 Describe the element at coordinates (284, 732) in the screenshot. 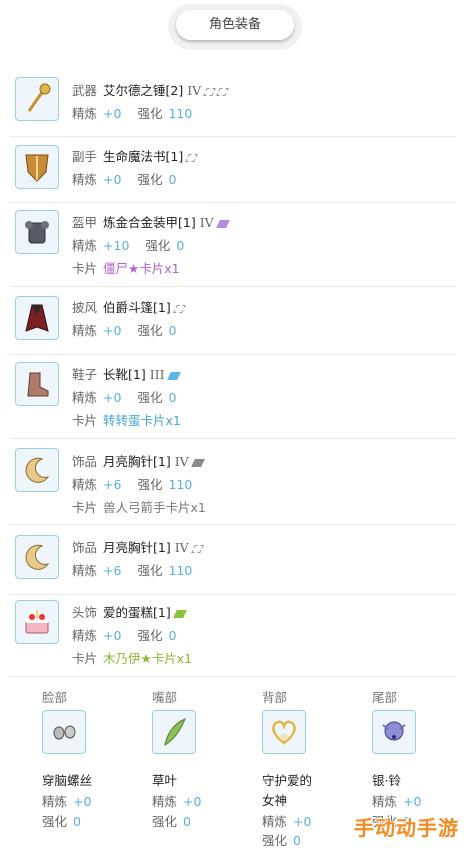

I see `heart-wings-icon` at that location.